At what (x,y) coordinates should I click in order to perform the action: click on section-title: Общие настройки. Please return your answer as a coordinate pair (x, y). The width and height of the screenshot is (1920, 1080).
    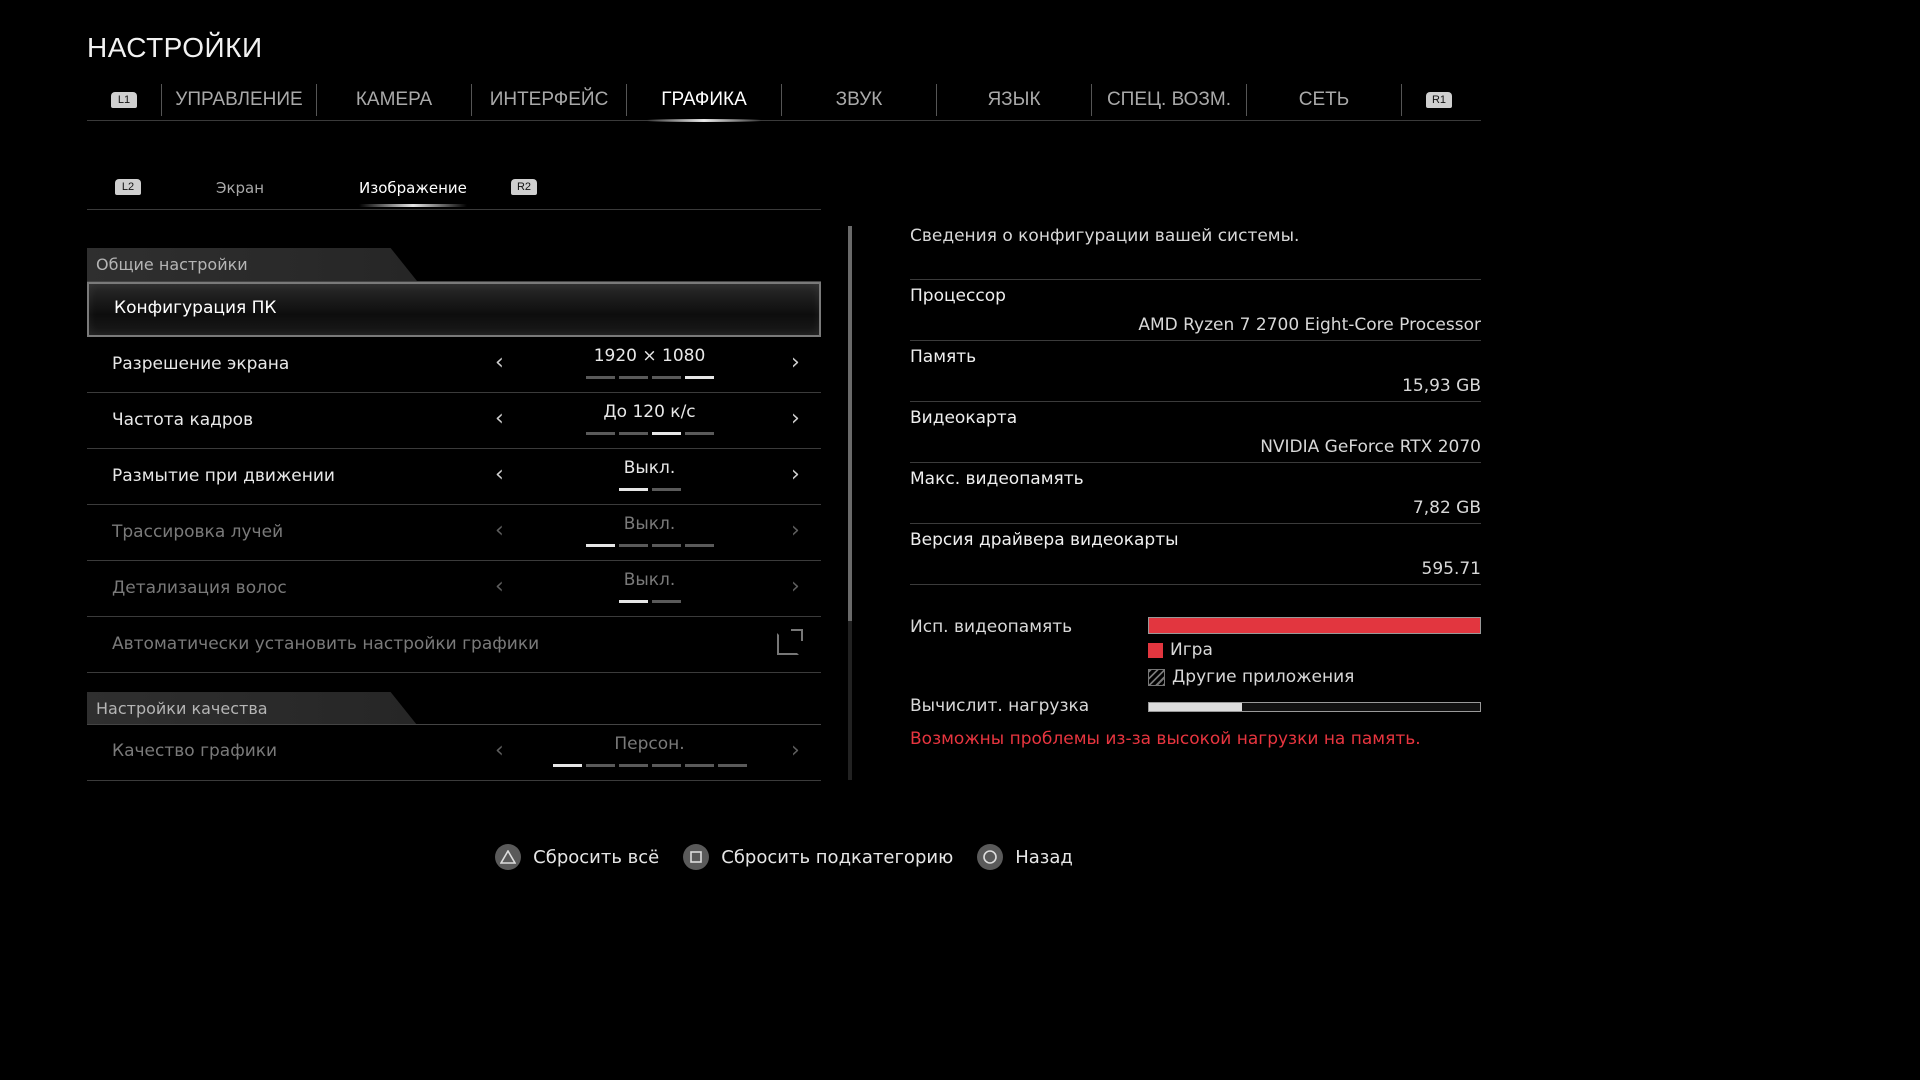
    Looking at the image, I should click on (172, 264).